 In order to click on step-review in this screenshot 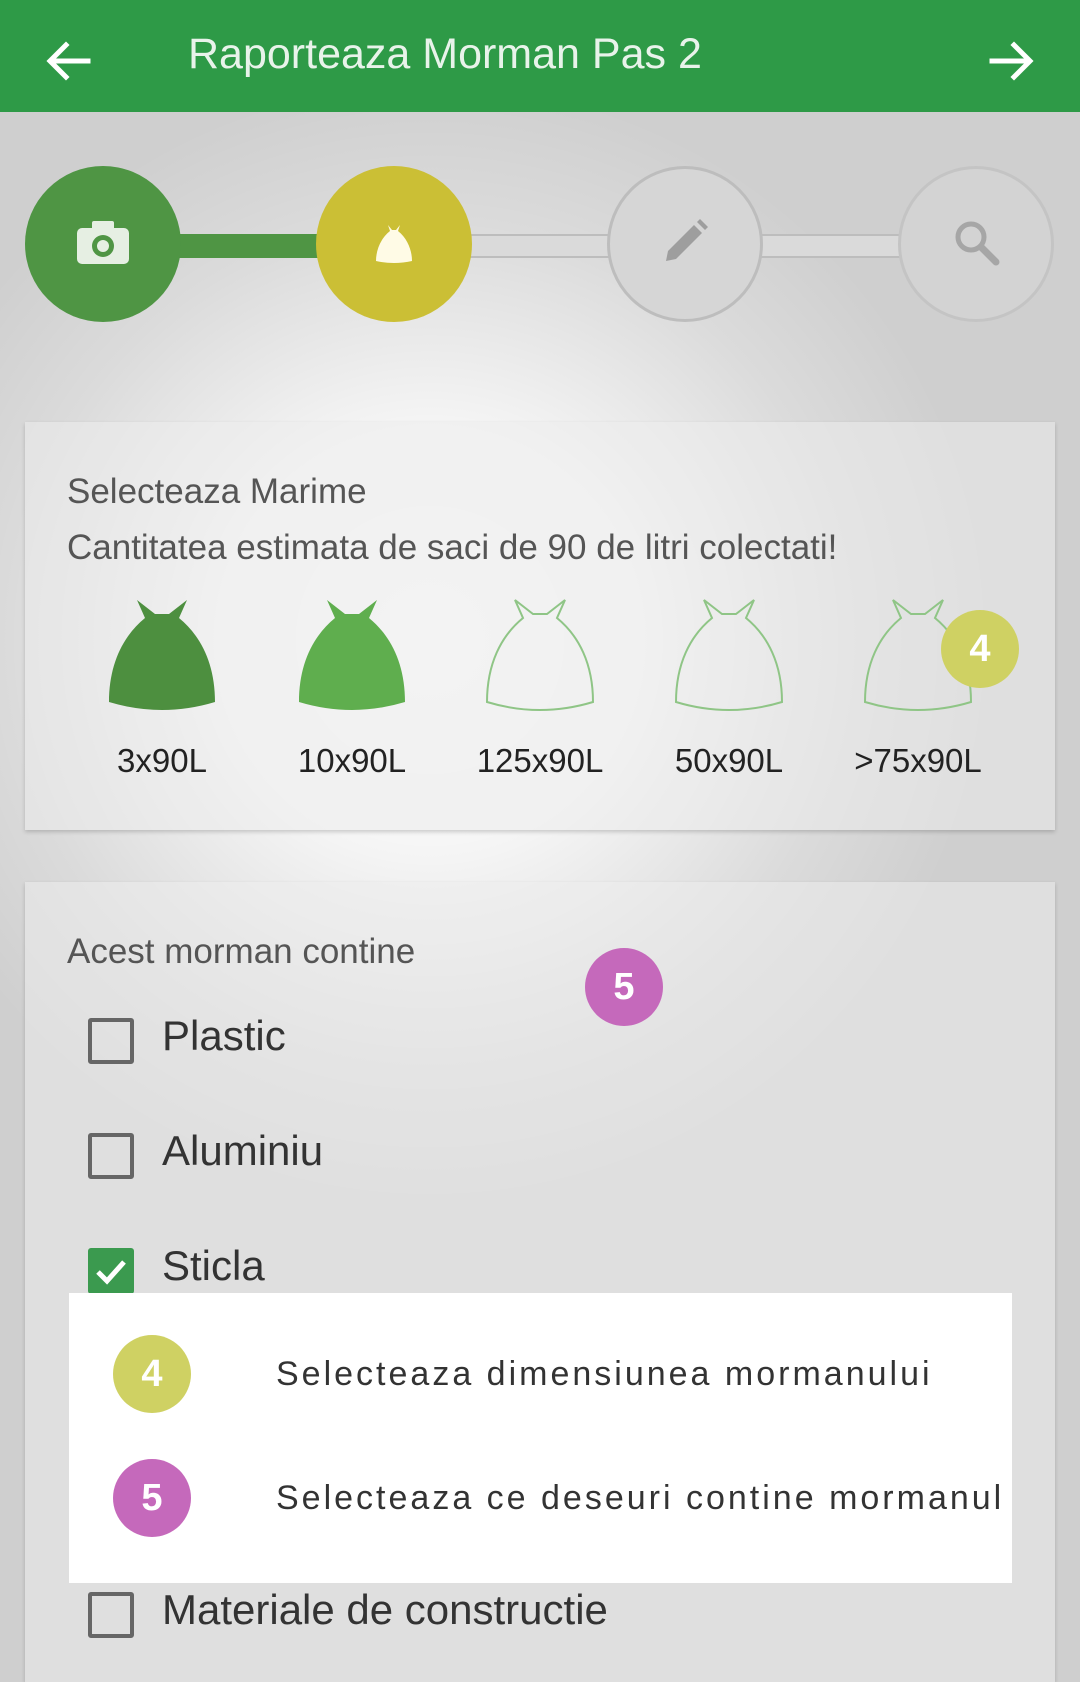, I will do `click(976, 244)`.